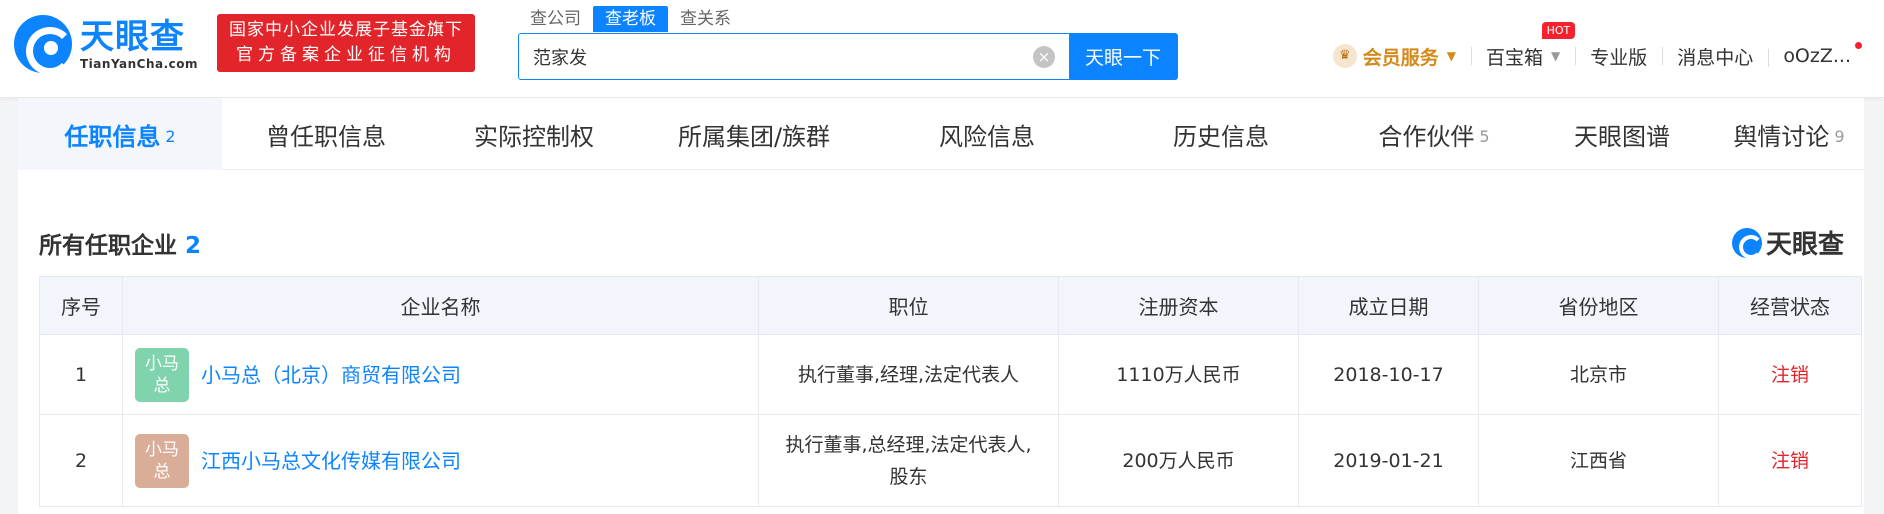 The width and height of the screenshot is (1884, 514). Describe the element at coordinates (81, 460) in the screenshot. I see `row-index: 2` at that location.